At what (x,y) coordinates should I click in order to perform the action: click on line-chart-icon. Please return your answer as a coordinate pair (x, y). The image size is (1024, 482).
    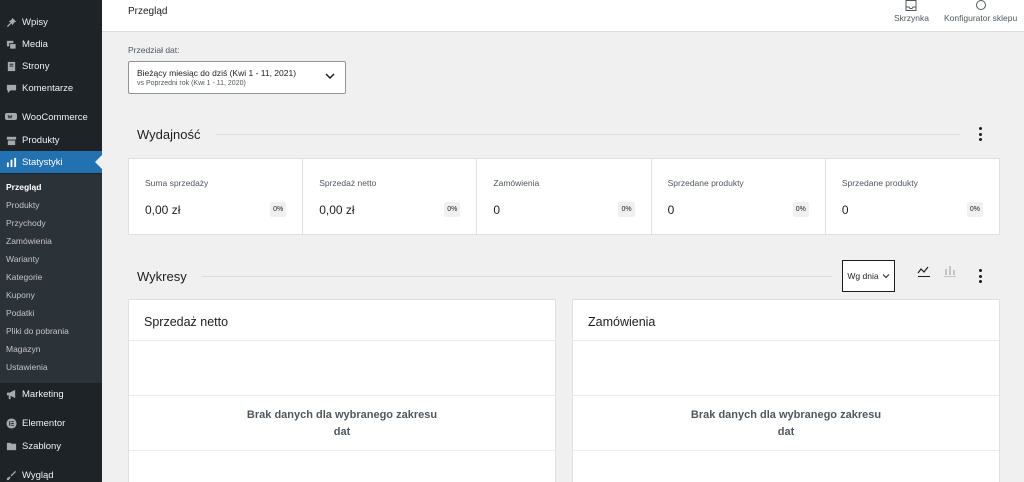
    Looking at the image, I should click on (924, 271).